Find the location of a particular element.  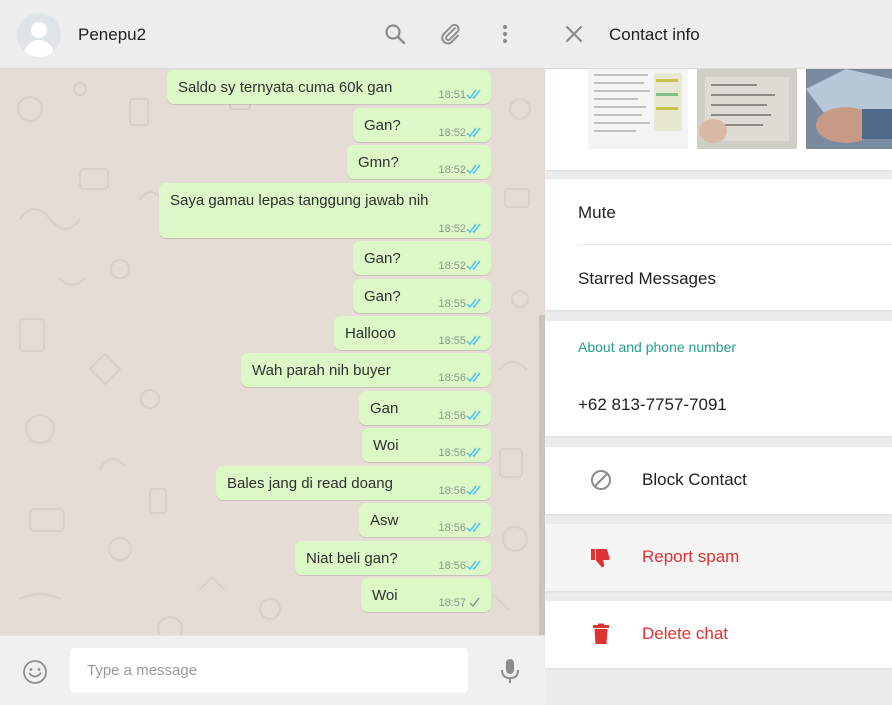

message-bubble: Saldo sy ternyata cuma 60k gan 18:51 is located at coordinates (329, 87).